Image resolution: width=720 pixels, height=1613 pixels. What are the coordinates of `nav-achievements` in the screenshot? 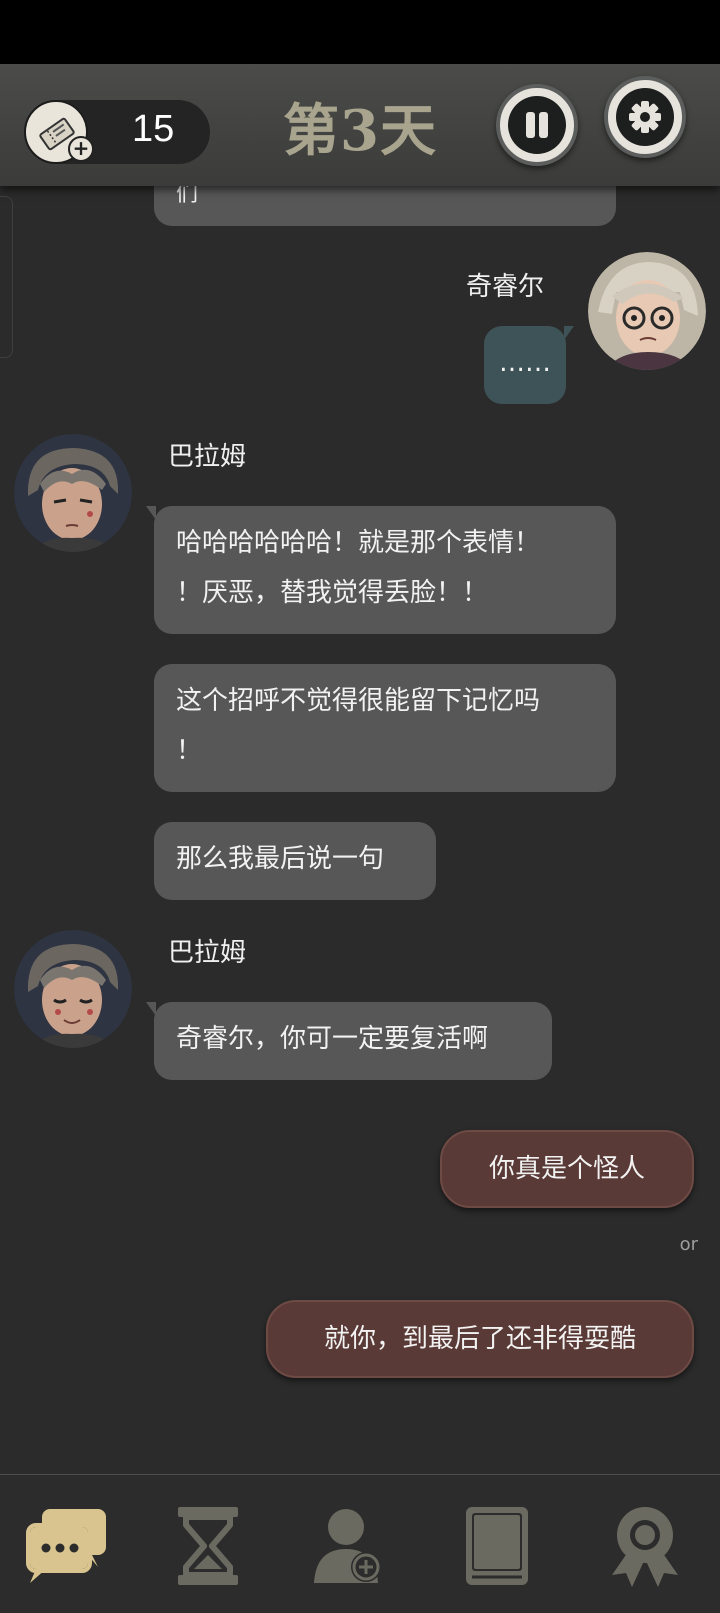 It's located at (645, 1546).